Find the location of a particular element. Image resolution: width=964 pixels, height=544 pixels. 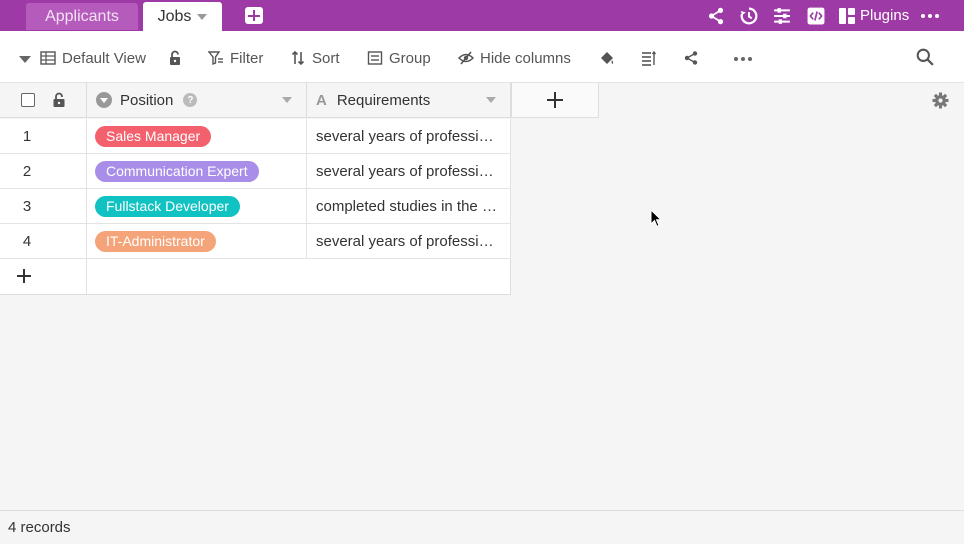

position-cell: Communication Expert is located at coordinates (197, 171).